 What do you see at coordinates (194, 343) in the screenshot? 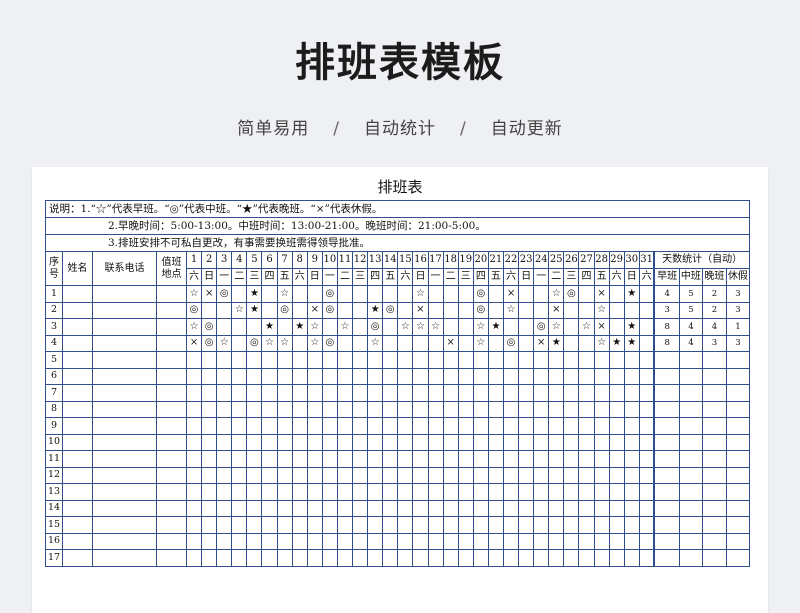
I see `shift-cell: ×` at bounding box center [194, 343].